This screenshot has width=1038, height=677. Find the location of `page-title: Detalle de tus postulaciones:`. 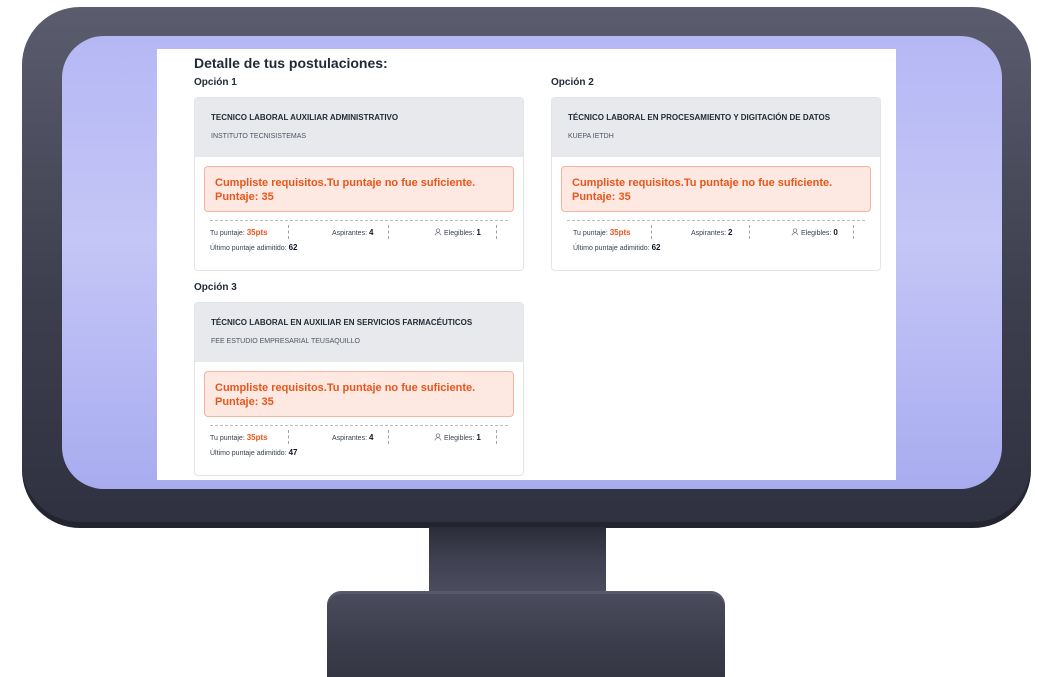

page-title: Detalle de tus postulaciones: is located at coordinates (291, 63).